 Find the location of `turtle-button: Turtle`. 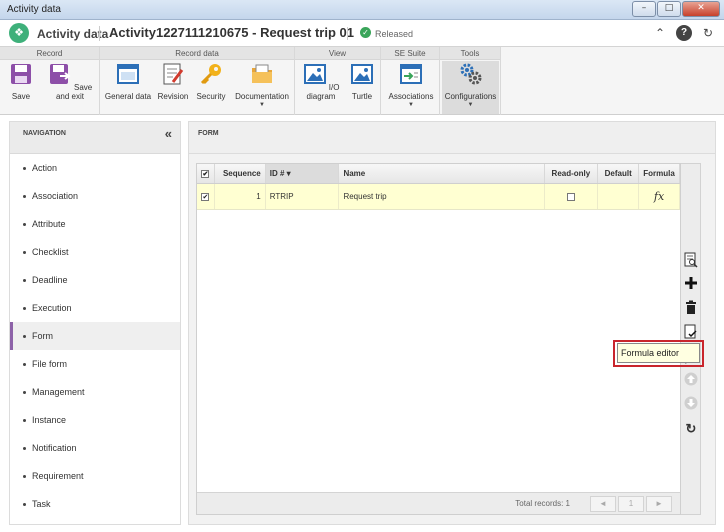

turtle-button: Turtle is located at coordinates (362, 81).